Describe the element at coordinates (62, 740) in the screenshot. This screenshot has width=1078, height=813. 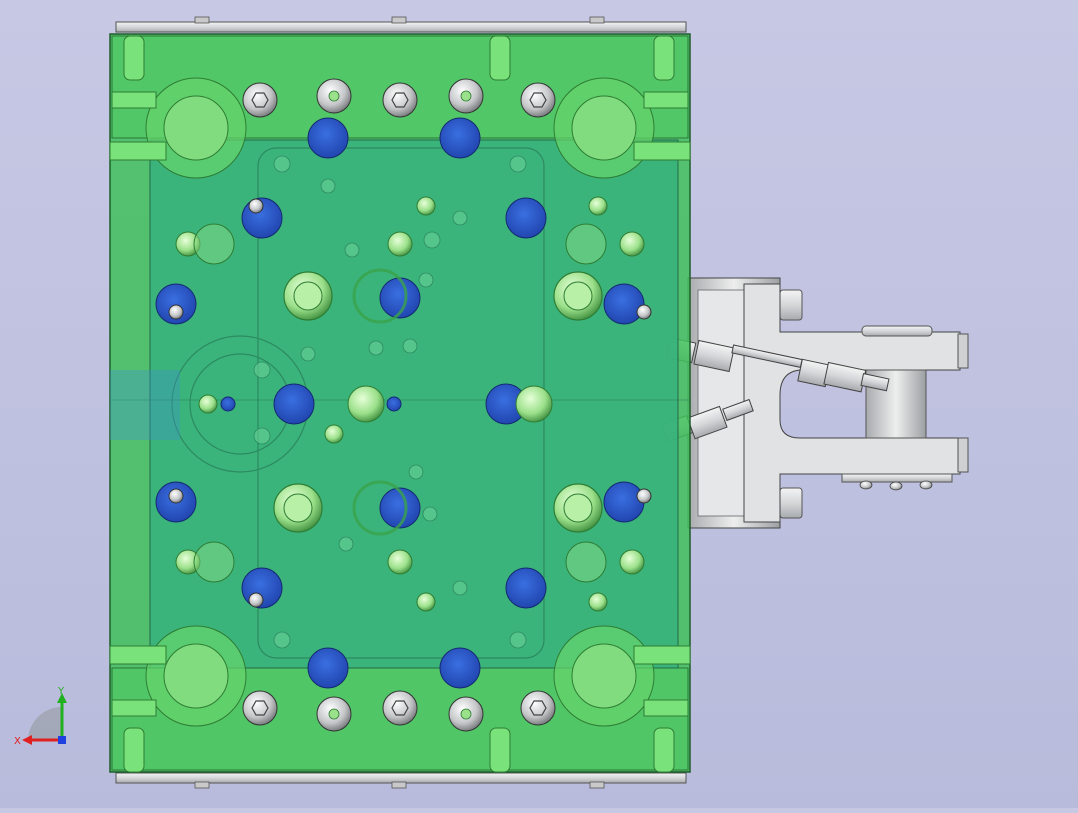
I see `z-axis-marker` at that location.